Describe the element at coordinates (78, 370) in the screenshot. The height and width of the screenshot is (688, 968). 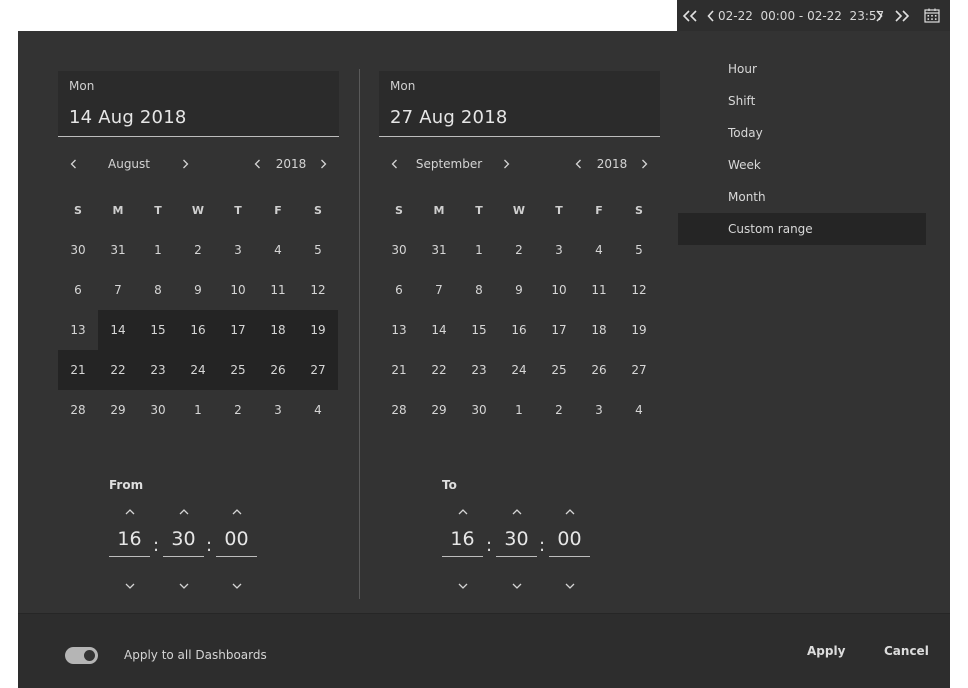
I see `day-cell-selected: 21` at that location.